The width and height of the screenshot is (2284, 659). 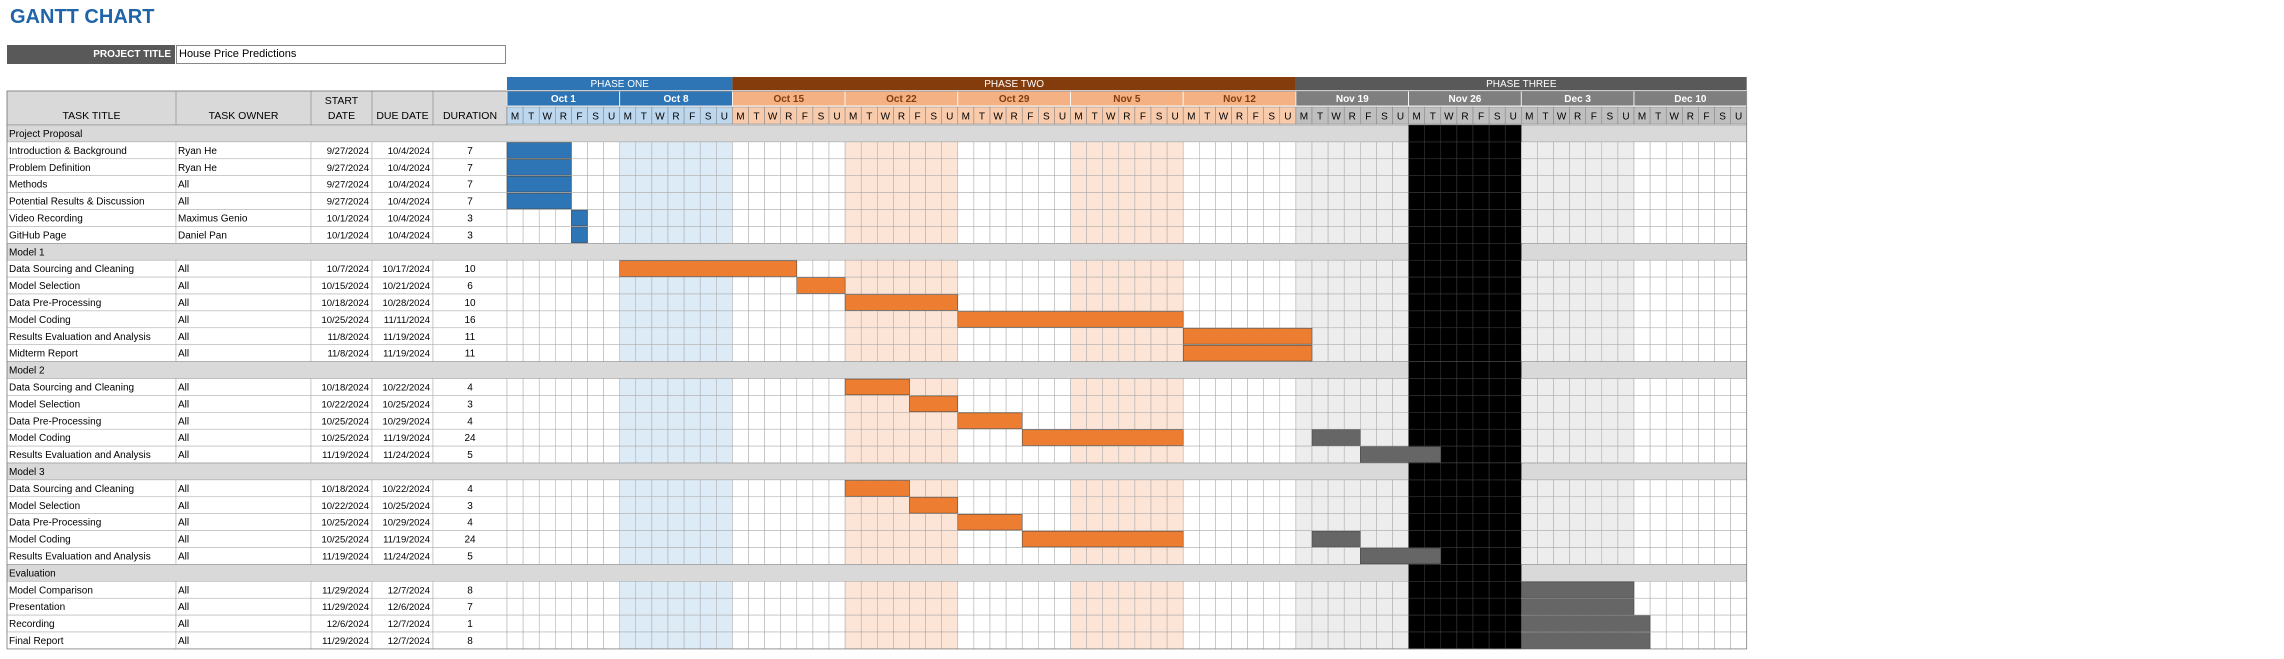 What do you see at coordinates (406, 269) in the screenshot?
I see `due-date: 10/17/2024` at bounding box center [406, 269].